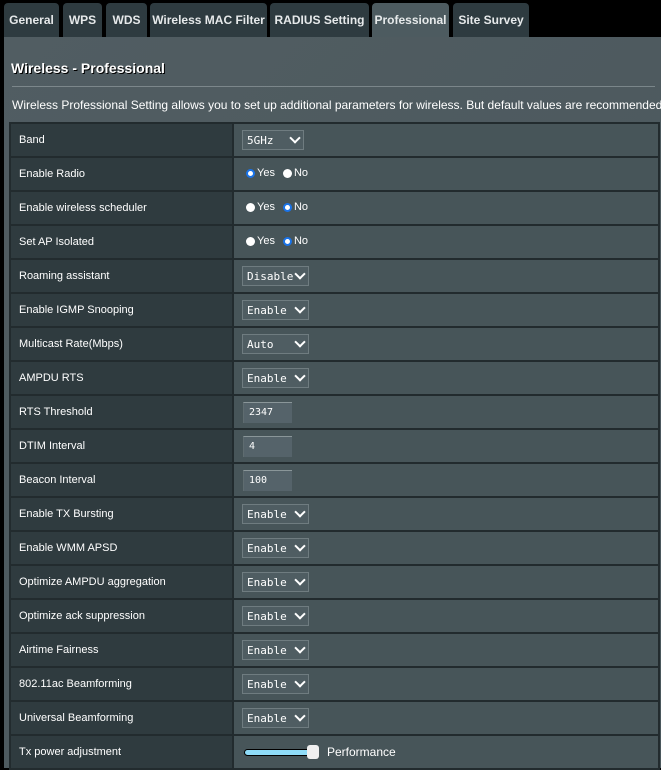 The width and height of the screenshot is (661, 770). What do you see at coordinates (267, 412) in the screenshot?
I see `rts-threshold-input: 2347` at bounding box center [267, 412].